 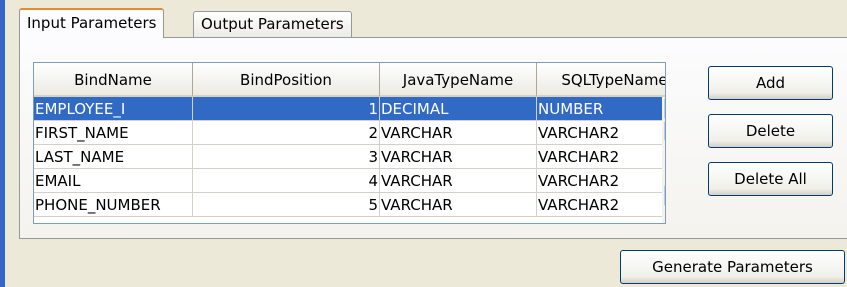 What do you see at coordinates (113, 80) in the screenshot?
I see `column-header-bindname: BindName` at bounding box center [113, 80].